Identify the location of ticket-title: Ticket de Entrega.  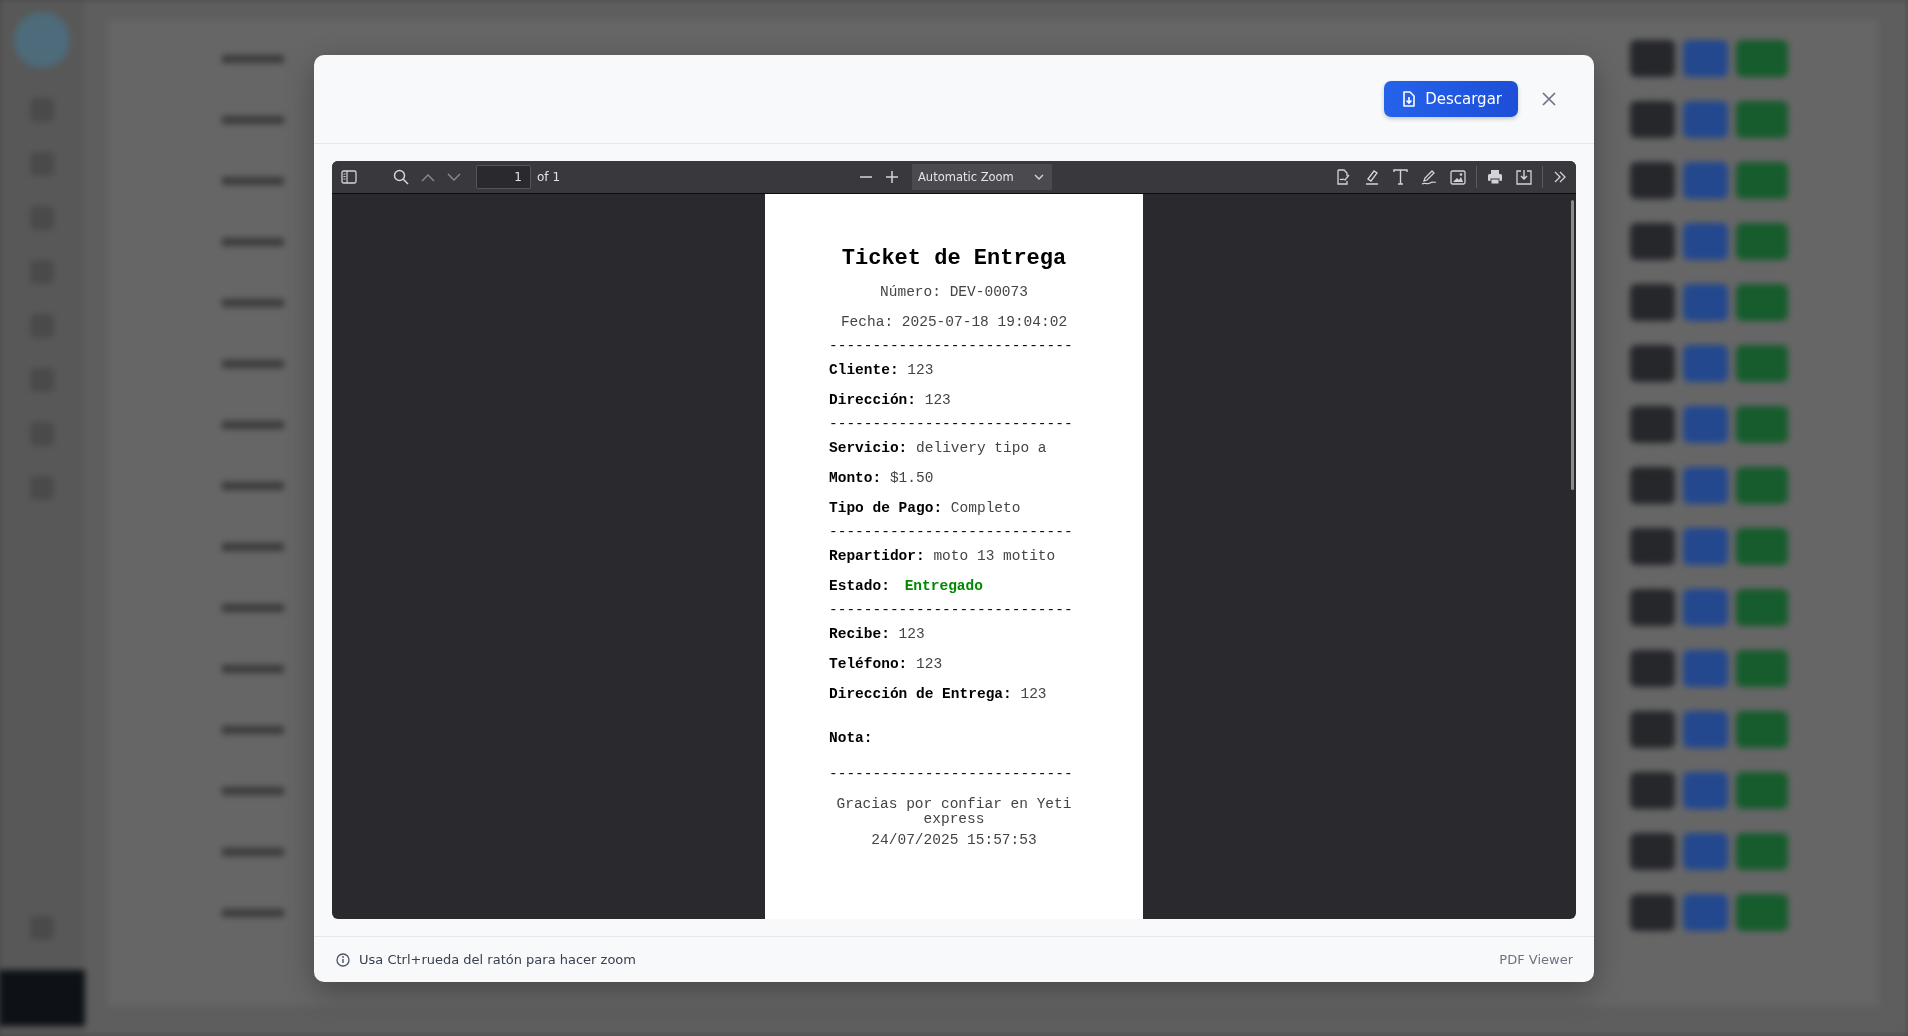
(954, 258).